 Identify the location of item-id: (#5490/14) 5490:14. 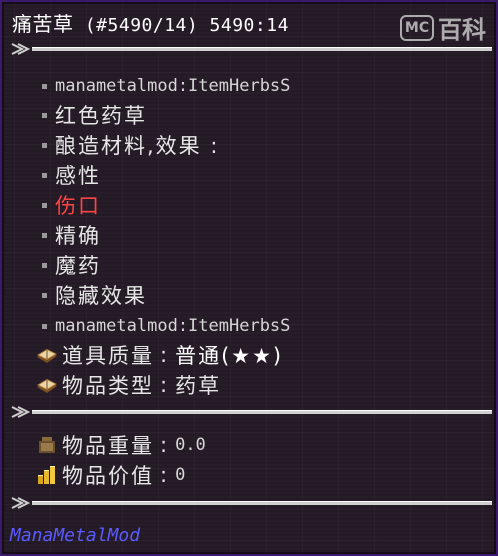
(186, 25).